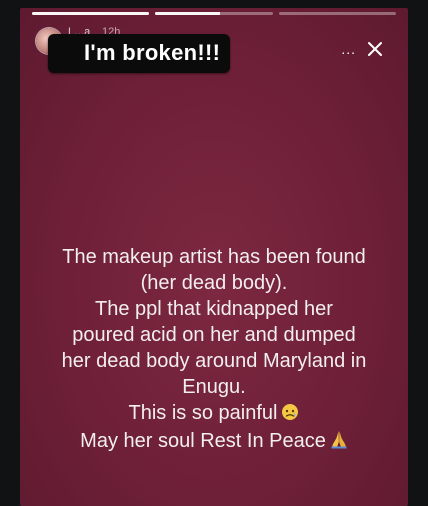 The height and width of the screenshot is (506, 428). Describe the element at coordinates (203, 441) in the screenshot. I see `story-text: May her soul Rest In Peace` at that location.